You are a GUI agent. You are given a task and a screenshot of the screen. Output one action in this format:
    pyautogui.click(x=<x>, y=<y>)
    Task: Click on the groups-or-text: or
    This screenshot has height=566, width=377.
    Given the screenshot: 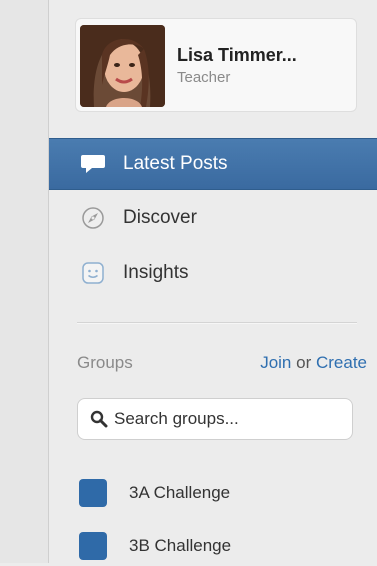 What is the action you would take?
    pyautogui.click(x=304, y=362)
    